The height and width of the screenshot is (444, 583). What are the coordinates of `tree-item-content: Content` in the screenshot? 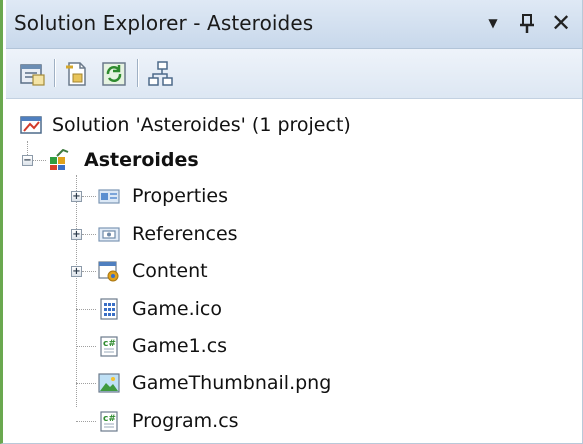 It's located at (198, 271).